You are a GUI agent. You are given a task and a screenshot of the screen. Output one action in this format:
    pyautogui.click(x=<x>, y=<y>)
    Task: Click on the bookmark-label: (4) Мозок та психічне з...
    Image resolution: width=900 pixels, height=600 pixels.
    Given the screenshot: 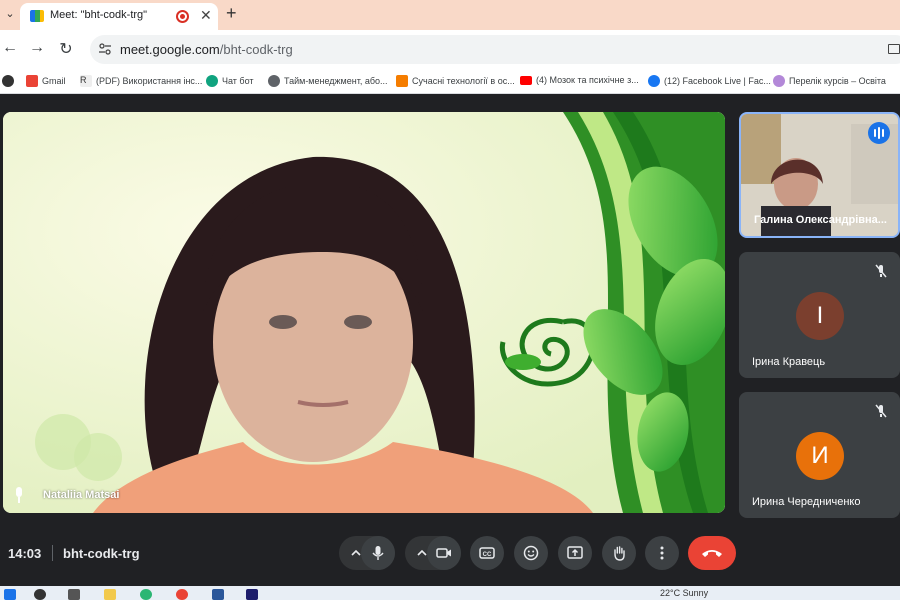 What is the action you would take?
    pyautogui.click(x=587, y=80)
    